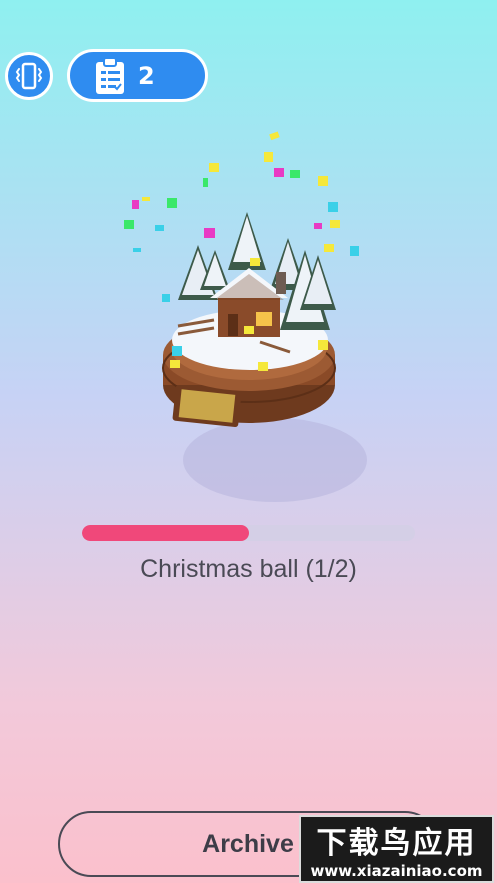 The width and height of the screenshot is (497, 883). Describe the element at coordinates (275, 460) in the screenshot. I see `globe-shadow` at that location.